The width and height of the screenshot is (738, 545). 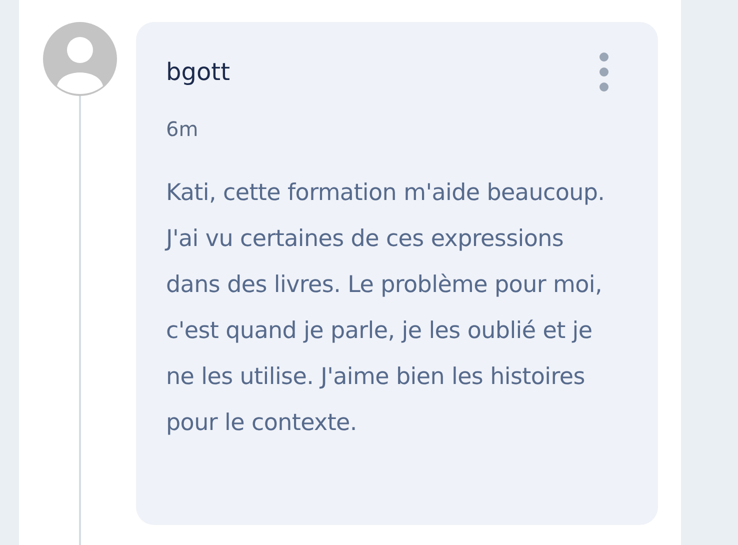 What do you see at coordinates (198, 72) in the screenshot?
I see `author-name: bgott` at bounding box center [198, 72].